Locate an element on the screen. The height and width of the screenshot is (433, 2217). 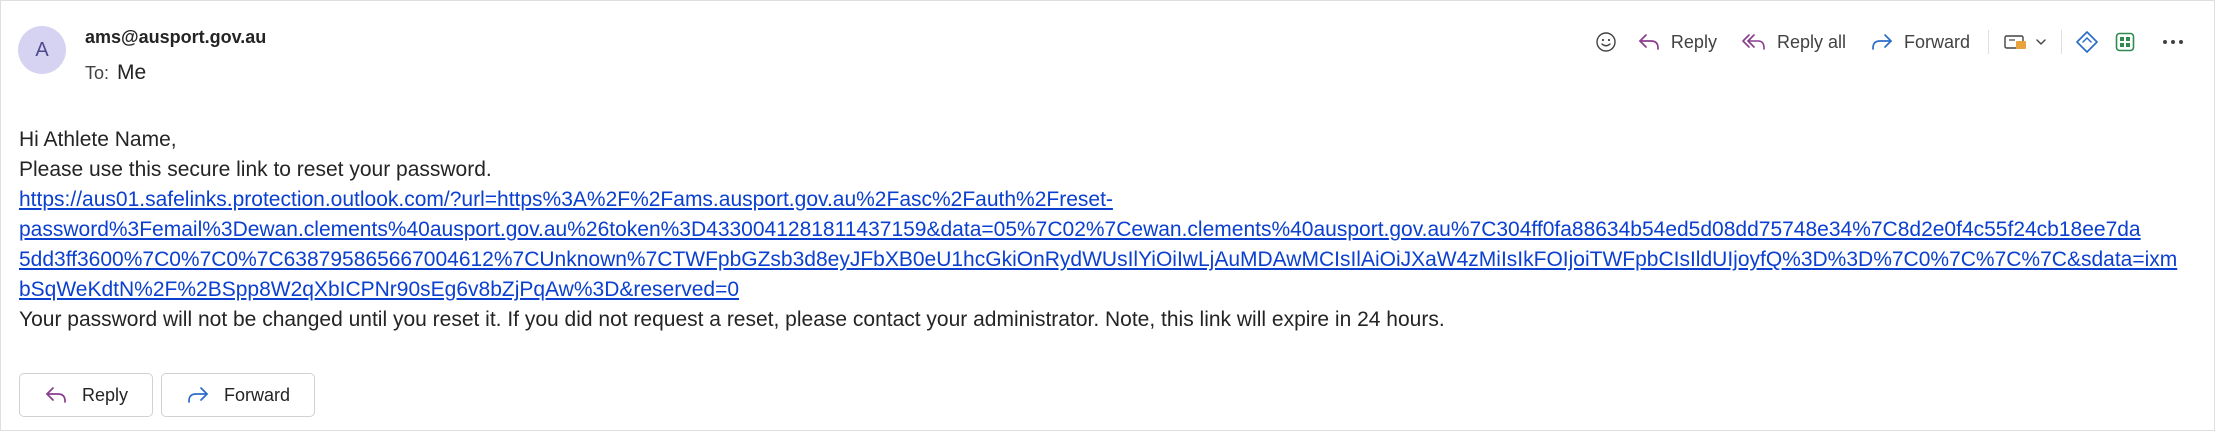
forward-button: Forward is located at coordinates (1920, 42).